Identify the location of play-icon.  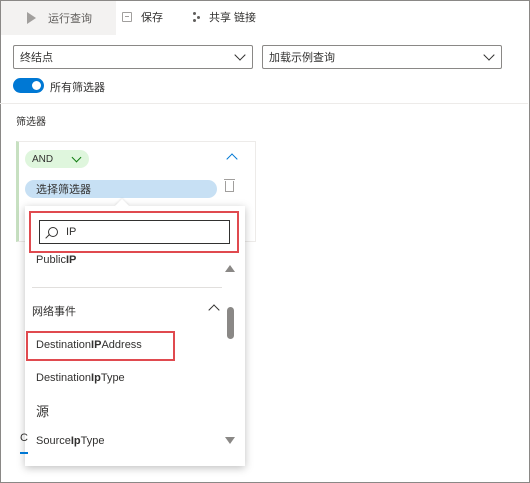
(31, 18).